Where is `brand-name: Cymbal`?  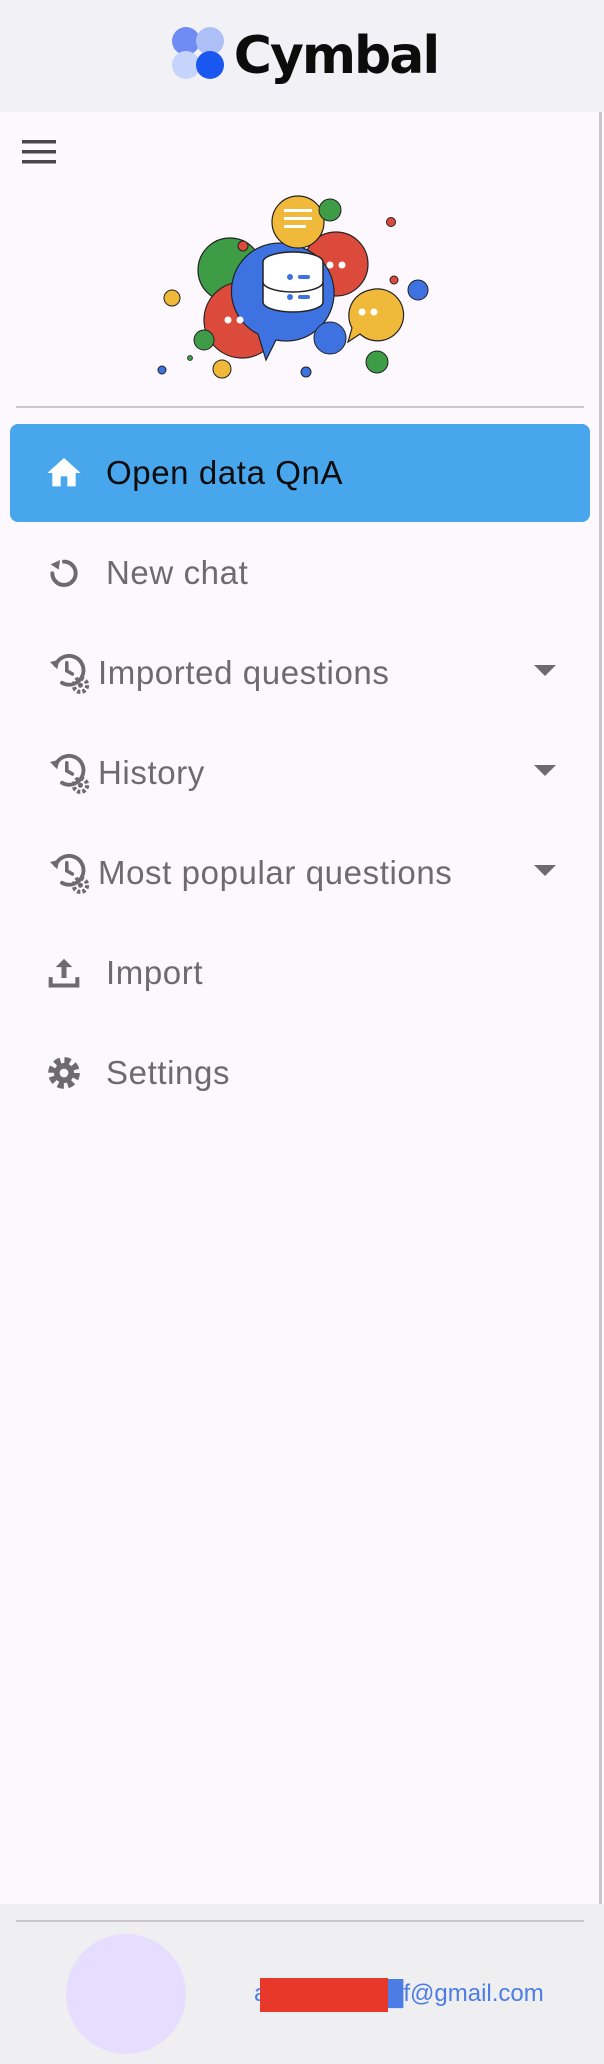 brand-name: Cymbal is located at coordinates (336, 56).